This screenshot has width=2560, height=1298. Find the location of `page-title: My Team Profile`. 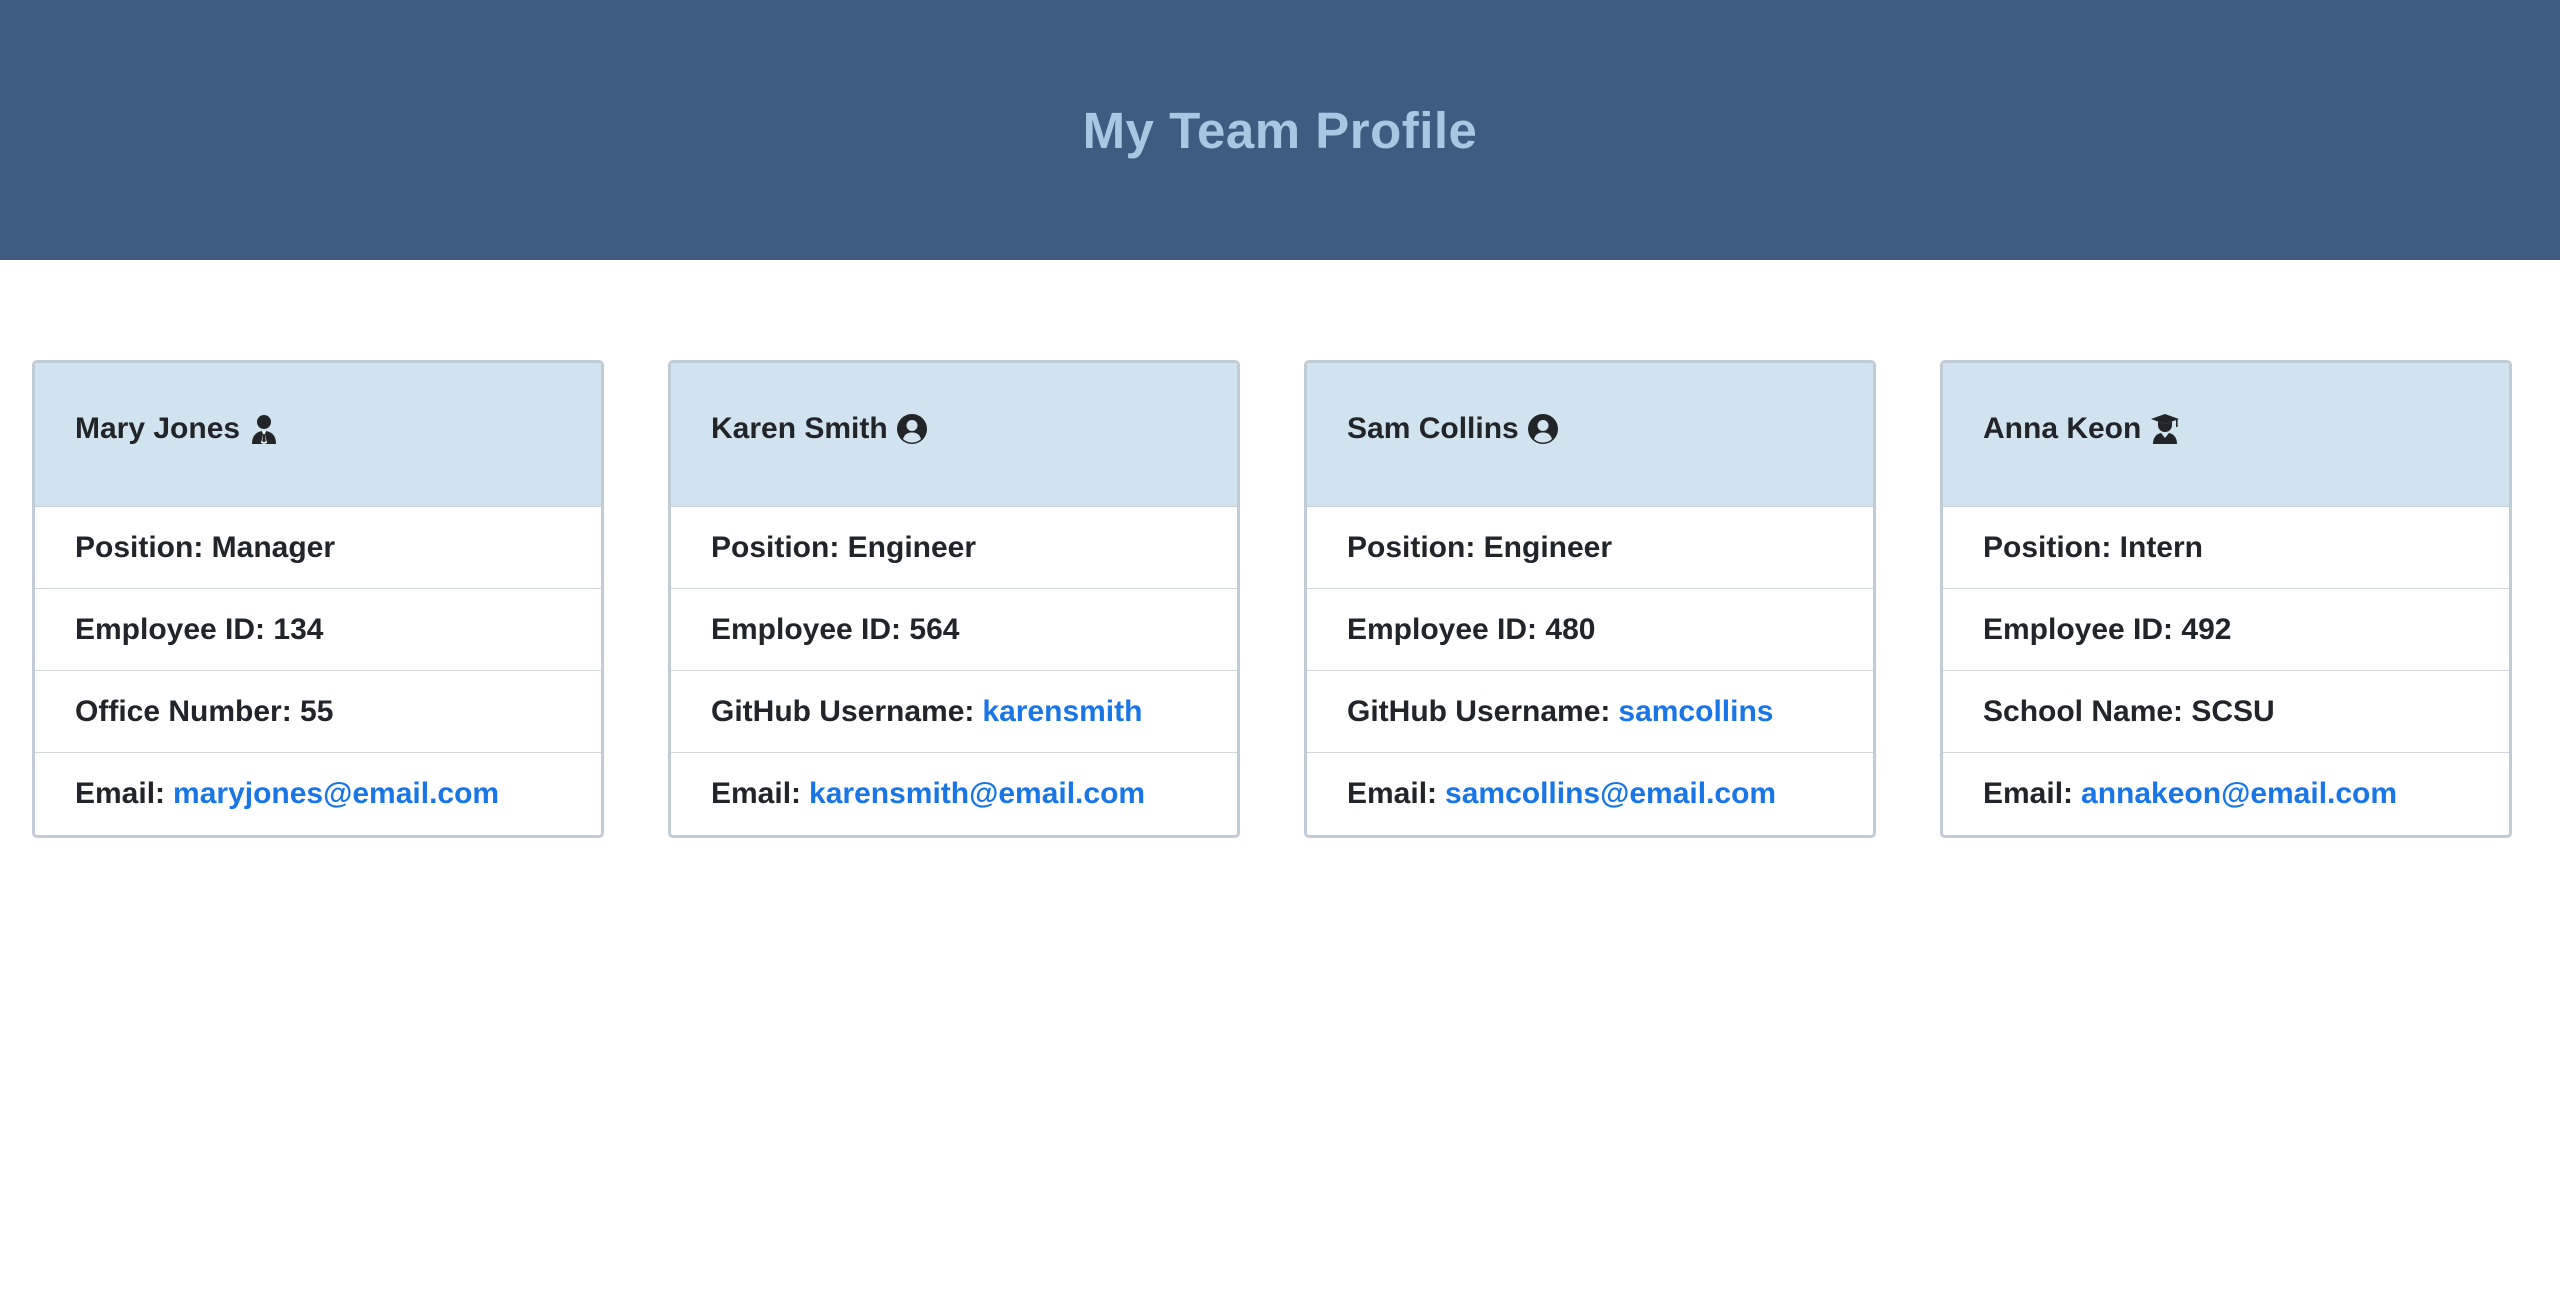

page-title: My Team Profile is located at coordinates (1280, 130).